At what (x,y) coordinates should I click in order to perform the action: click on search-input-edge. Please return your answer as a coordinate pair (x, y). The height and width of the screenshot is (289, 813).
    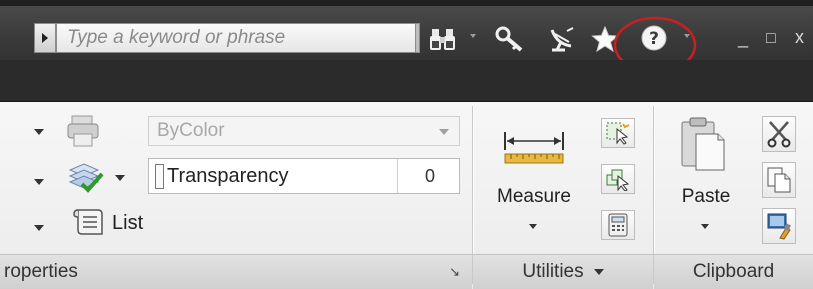
    Looking at the image, I should click on (418, 38).